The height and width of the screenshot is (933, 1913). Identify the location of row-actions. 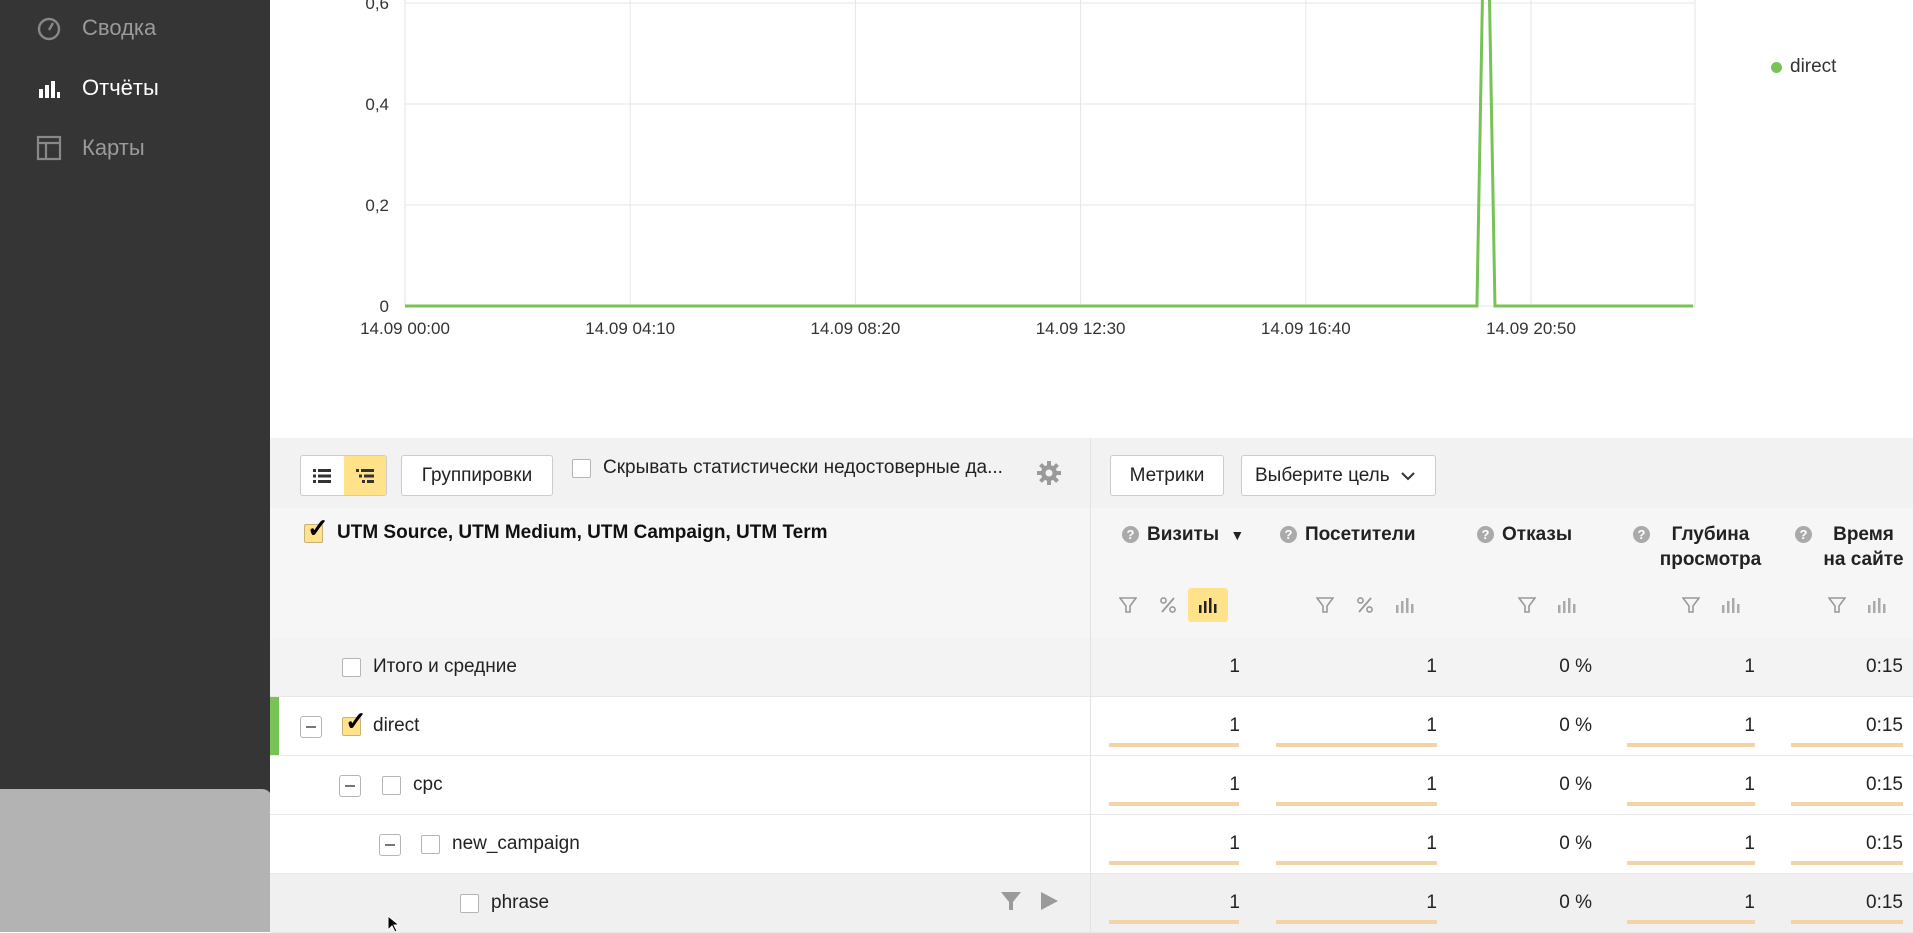
(1030, 901).